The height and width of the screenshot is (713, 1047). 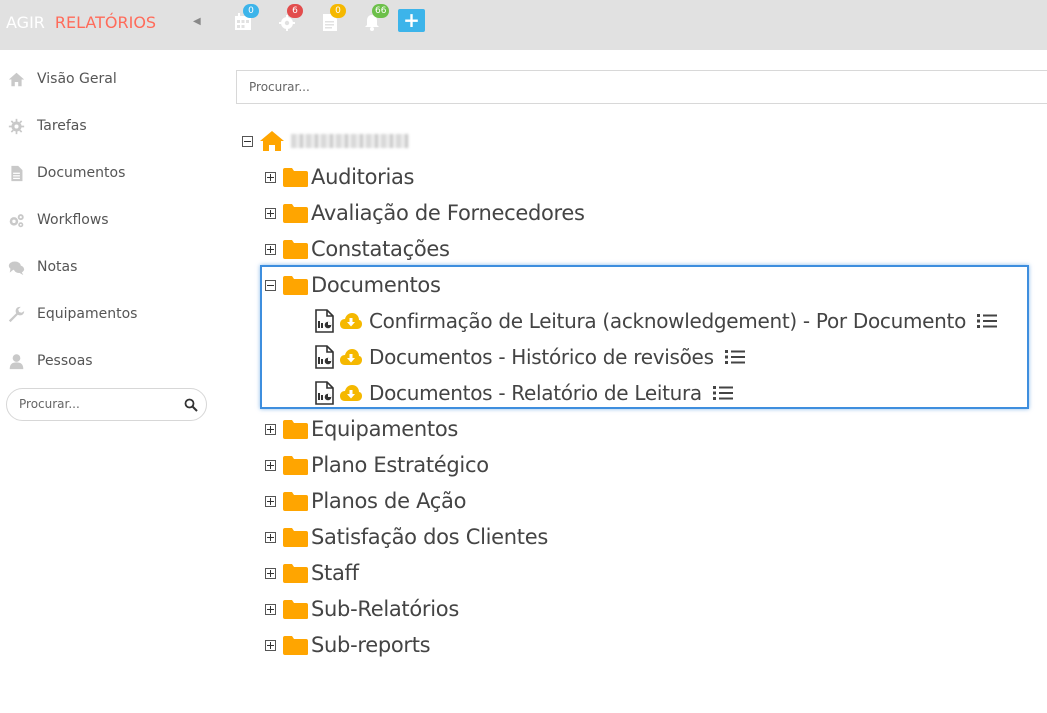 What do you see at coordinates (338, 11) in the screenshot?
I see `document-badge: 0` at bounding box center [338, 11].